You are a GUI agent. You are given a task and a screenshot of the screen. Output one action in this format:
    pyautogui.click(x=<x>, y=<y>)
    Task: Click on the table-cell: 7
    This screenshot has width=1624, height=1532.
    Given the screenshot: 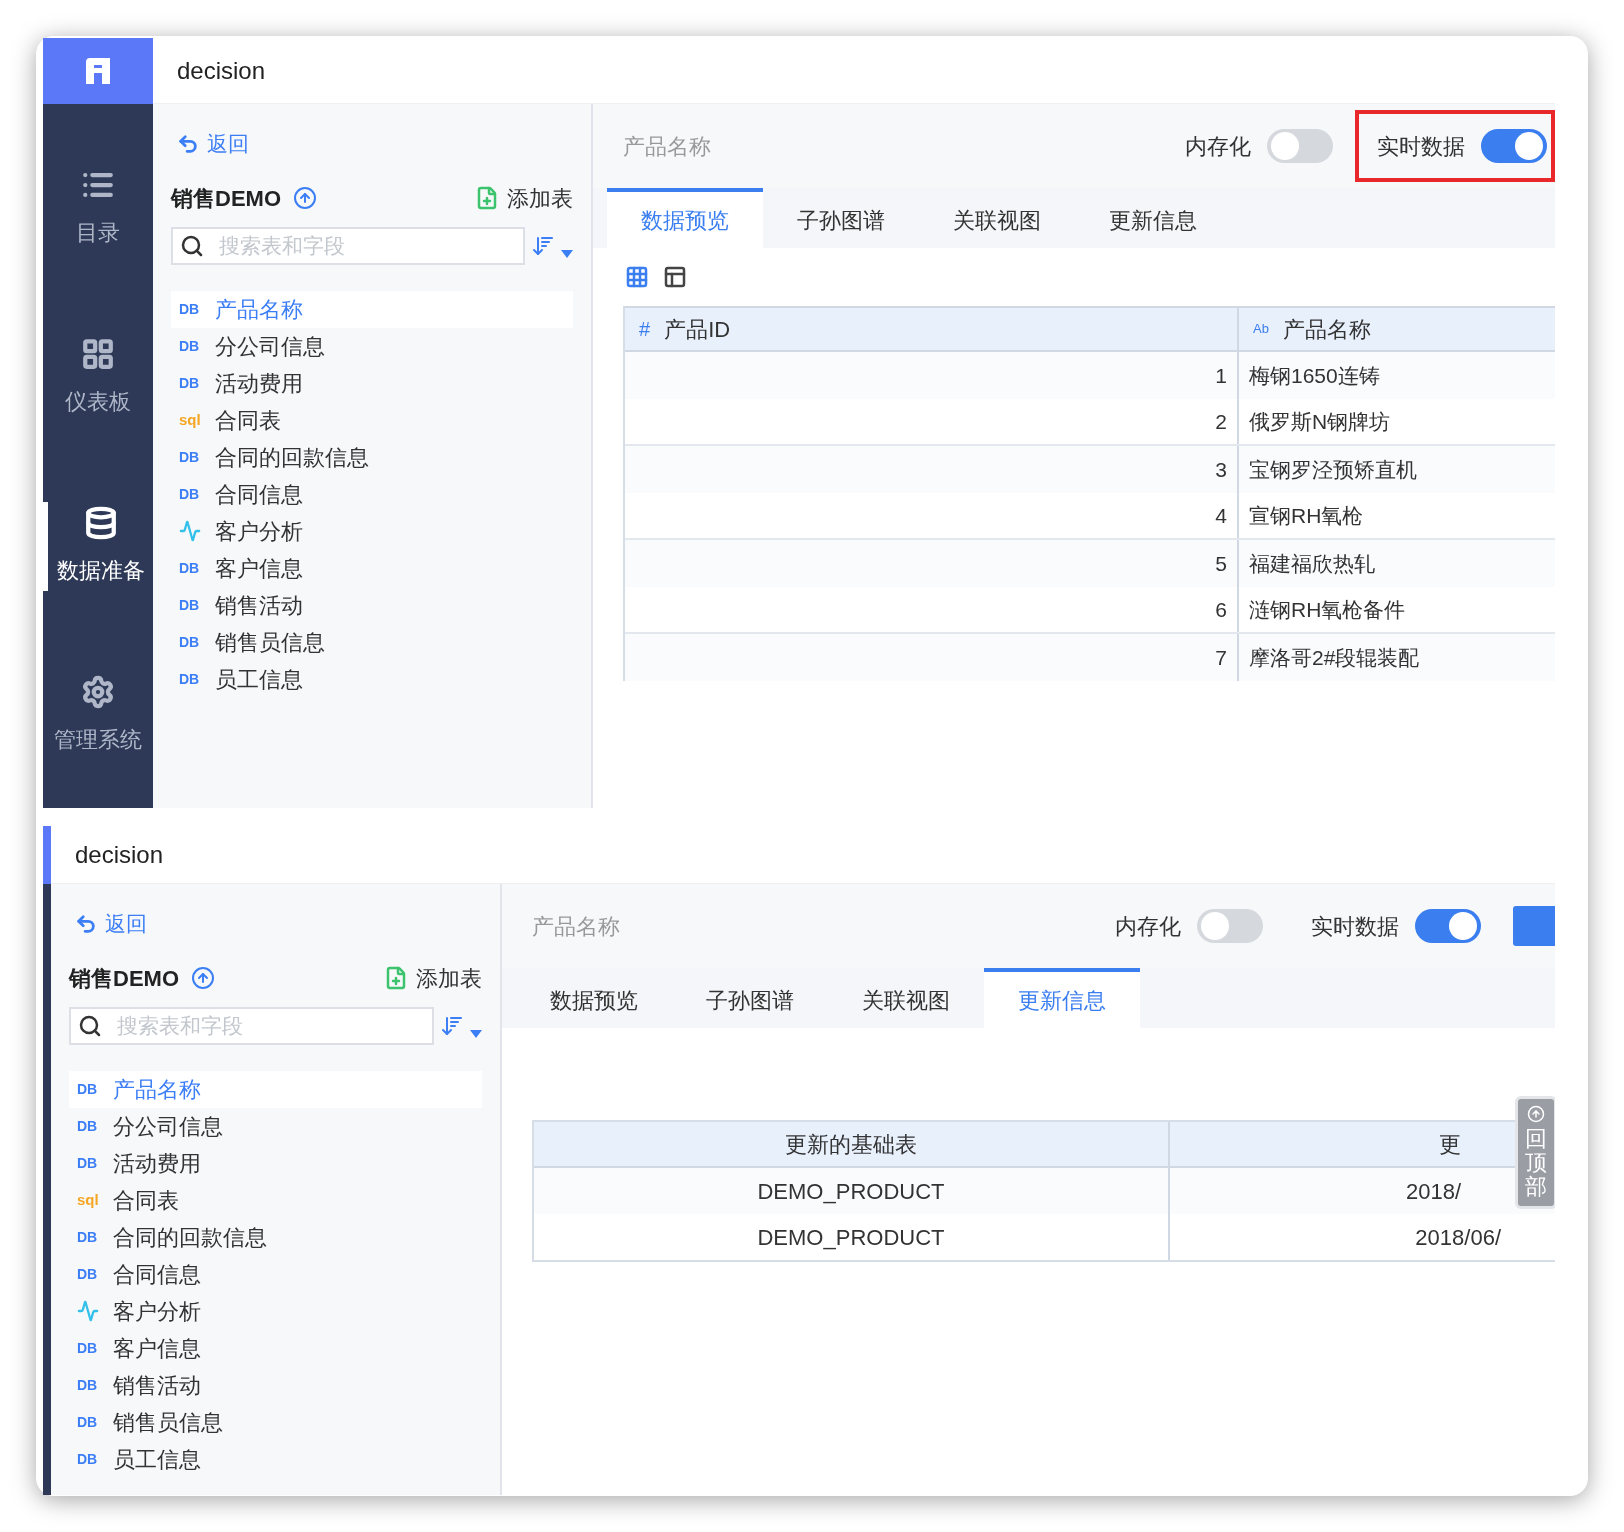 What is the action you would take?
    pyautogui.click(x=932, y=657)
    